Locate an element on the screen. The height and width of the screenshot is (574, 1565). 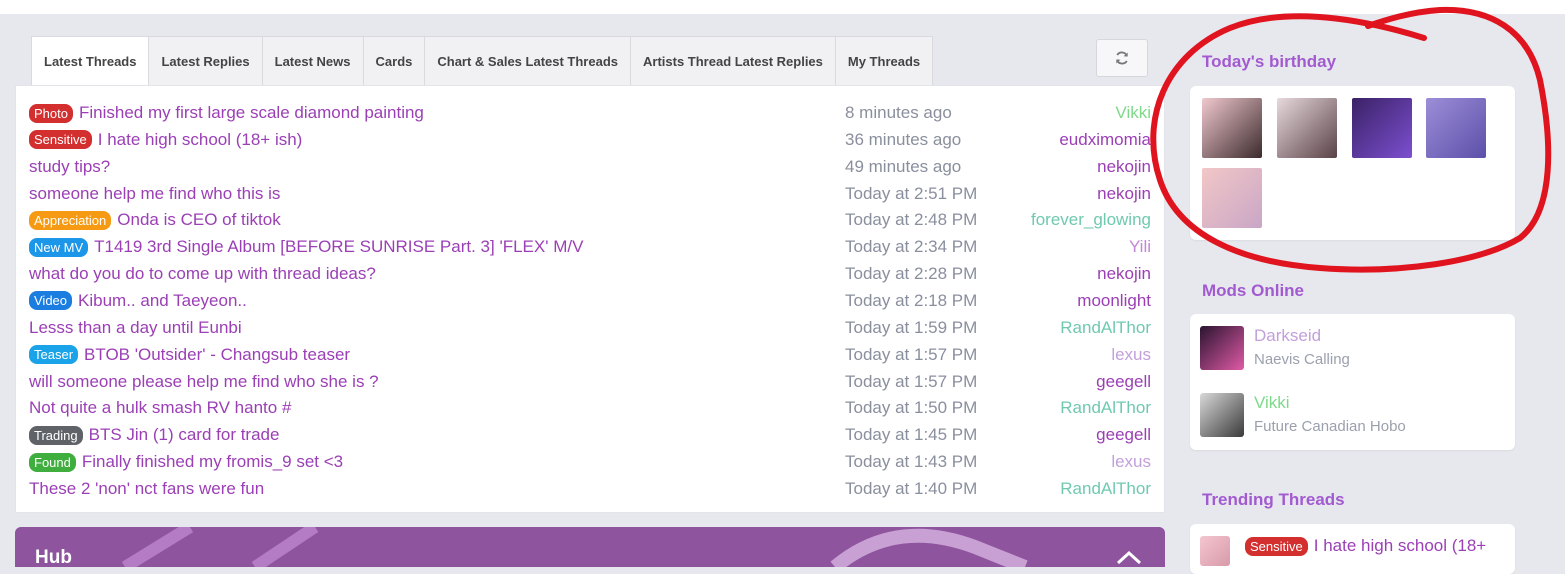
tab-cards: Cards is located at coordinates (394, 61).